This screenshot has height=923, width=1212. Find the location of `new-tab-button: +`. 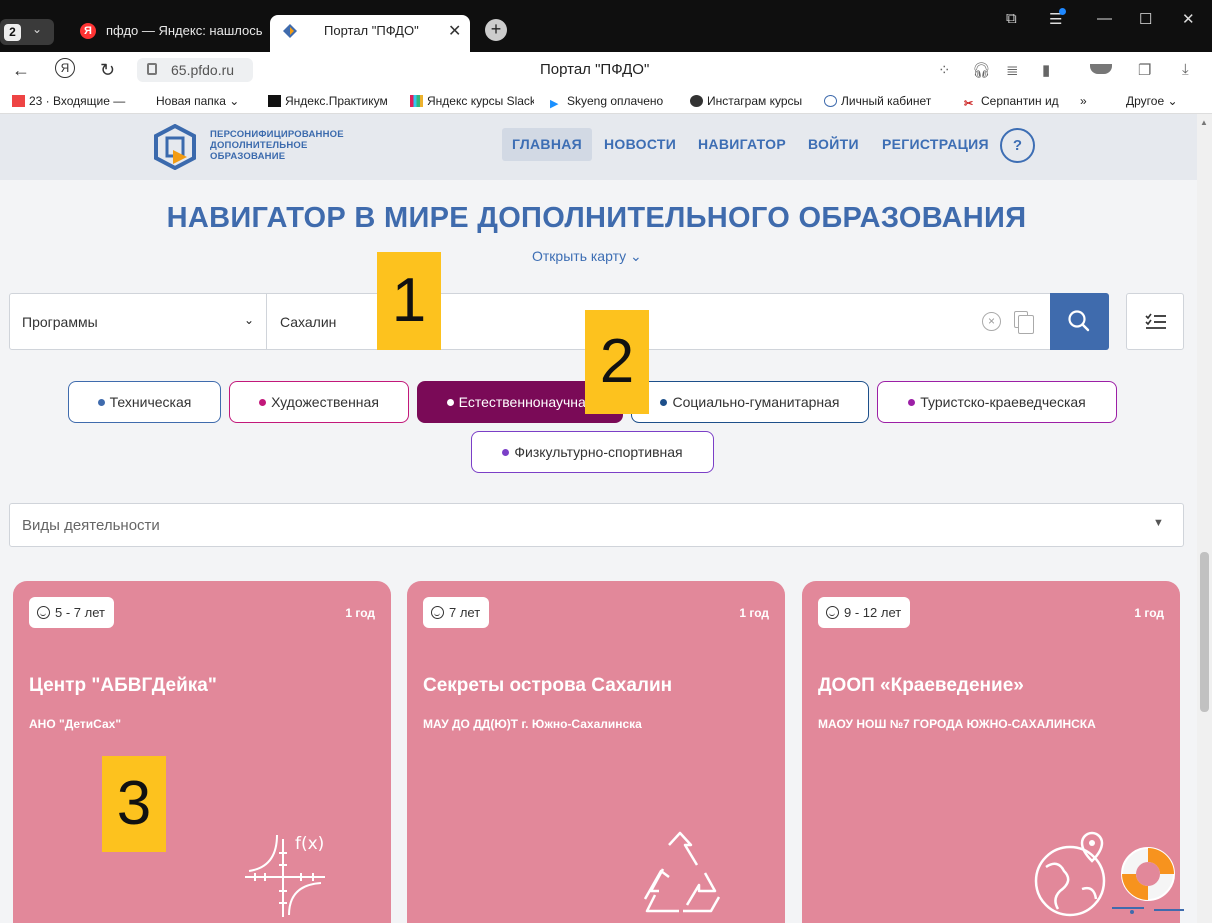

new-tab-button: + is located at coordinates (496, 30).